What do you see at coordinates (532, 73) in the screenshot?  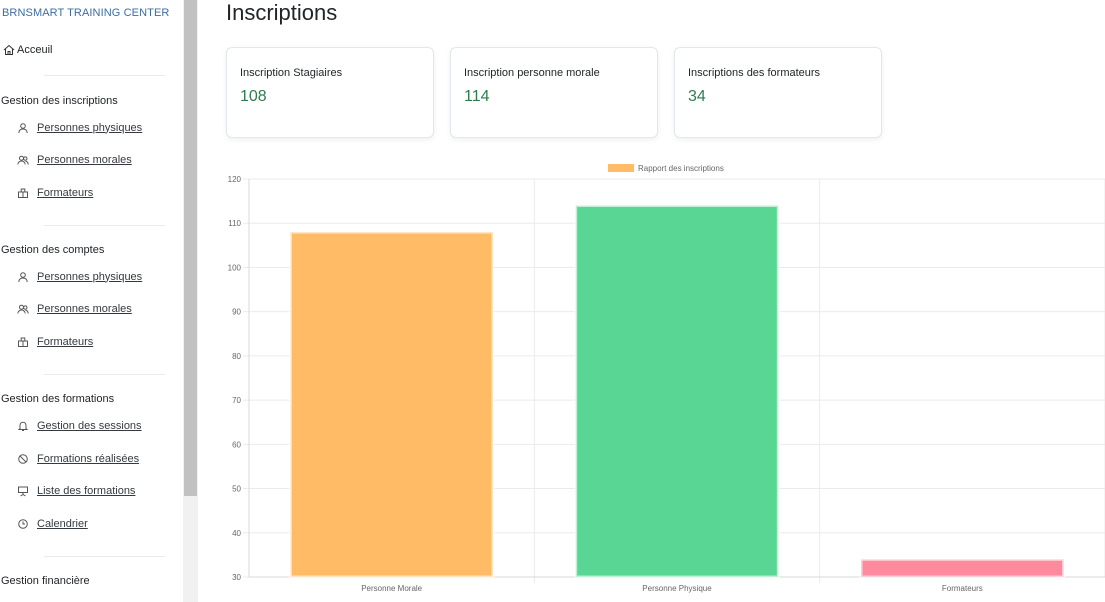 I see `stat-card-title: Inscription personne morale` at bounding box center [532, 73].